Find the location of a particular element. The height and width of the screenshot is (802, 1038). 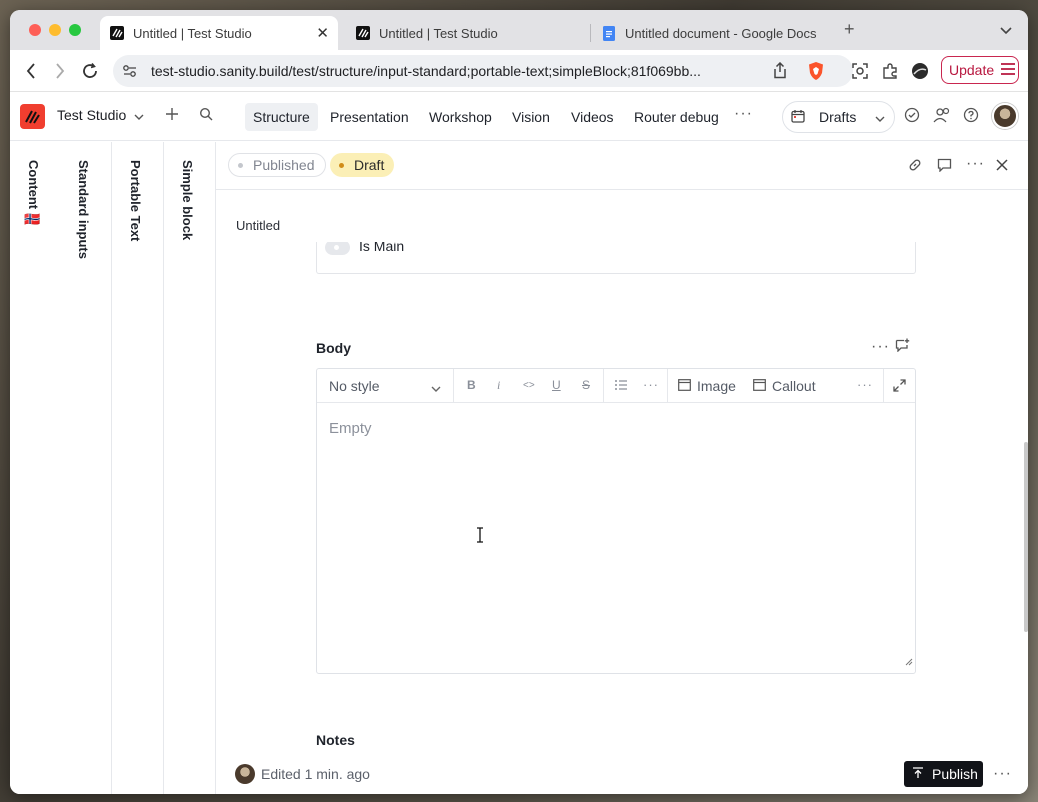

tab-separator is located at coordinates (590, 33).